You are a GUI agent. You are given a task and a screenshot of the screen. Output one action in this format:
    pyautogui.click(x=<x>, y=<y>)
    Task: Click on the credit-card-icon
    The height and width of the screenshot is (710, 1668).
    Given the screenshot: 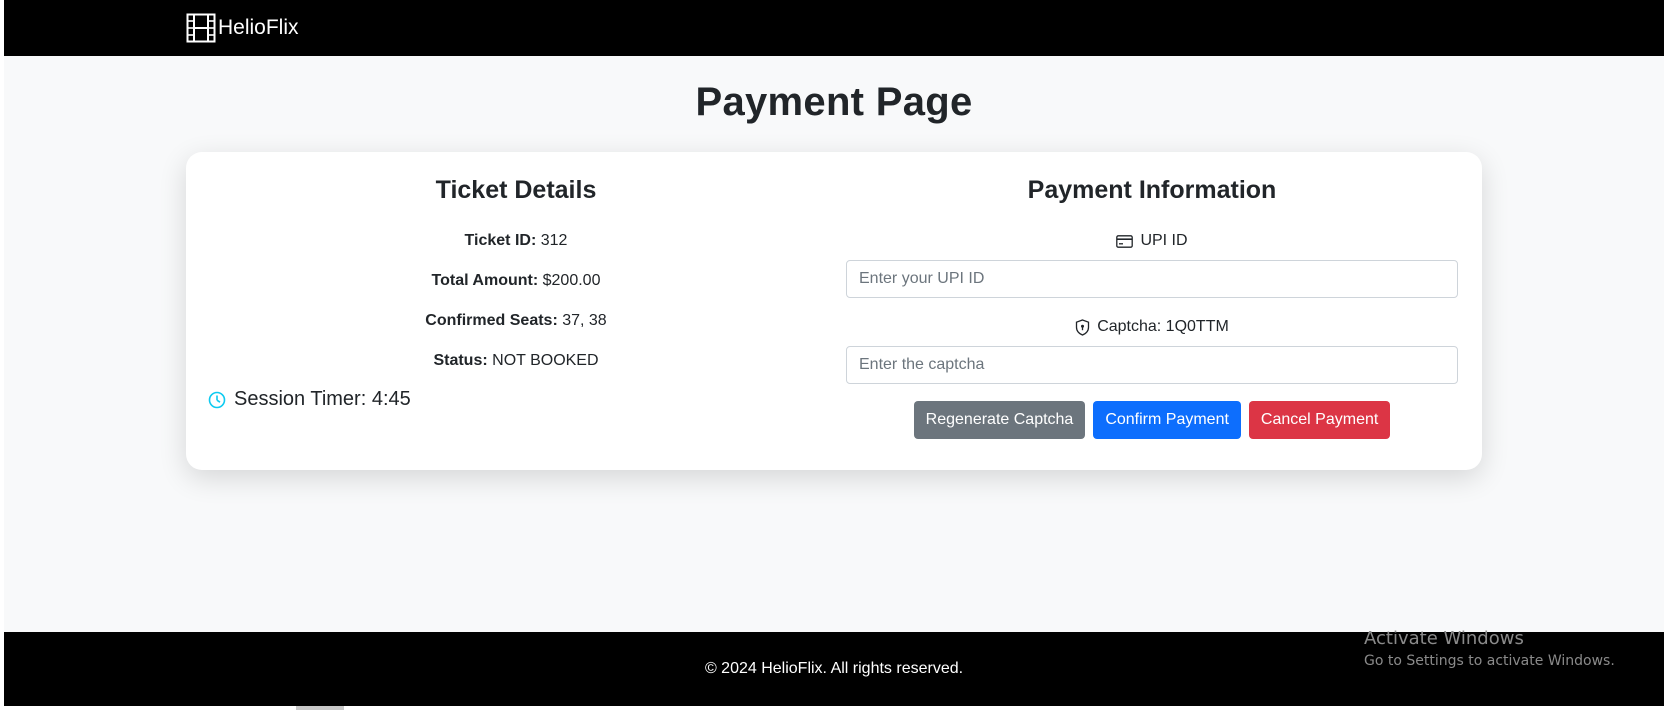 What is the action you would take?
    pyautogui.click(x=1125, y=241)
    